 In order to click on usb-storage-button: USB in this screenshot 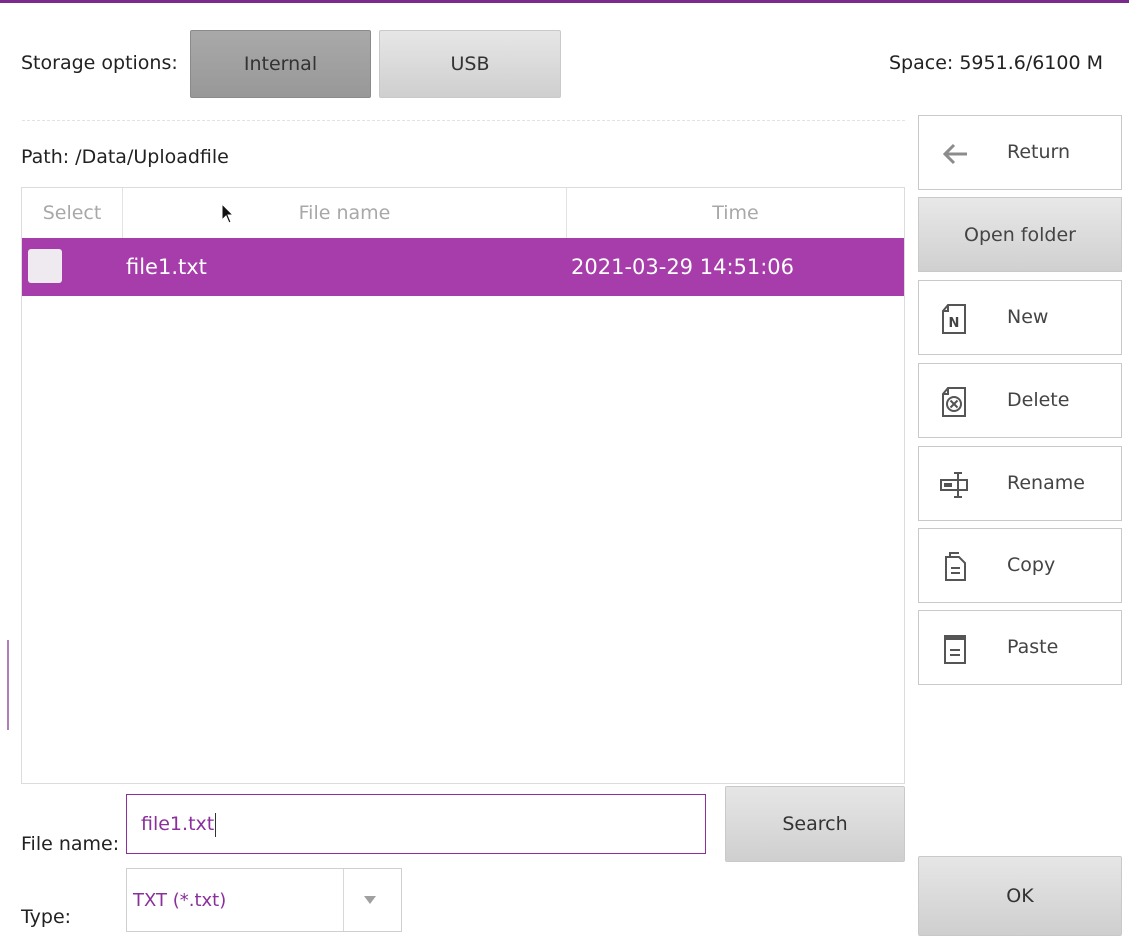, I will do `click(470, 64)`.